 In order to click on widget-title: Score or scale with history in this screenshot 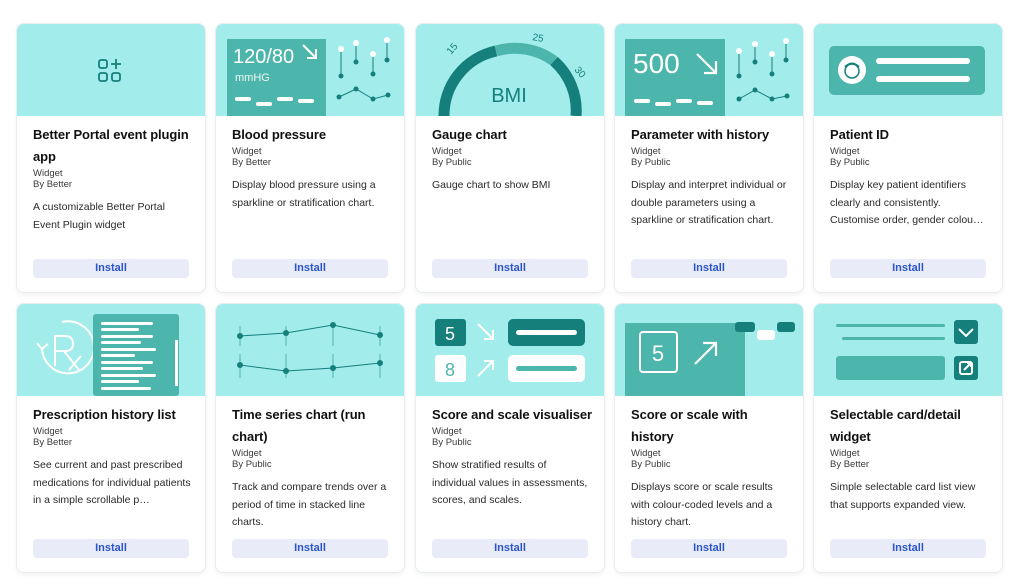, I will do `click(689, 425)`.